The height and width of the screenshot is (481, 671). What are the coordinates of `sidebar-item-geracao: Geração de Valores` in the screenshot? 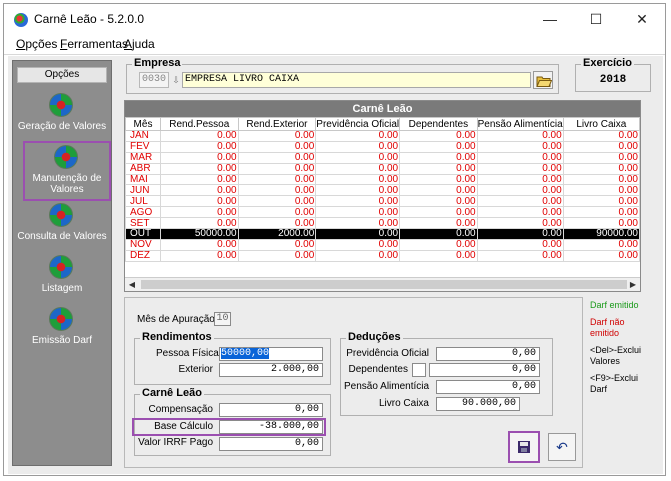 It's located at (62, 119).